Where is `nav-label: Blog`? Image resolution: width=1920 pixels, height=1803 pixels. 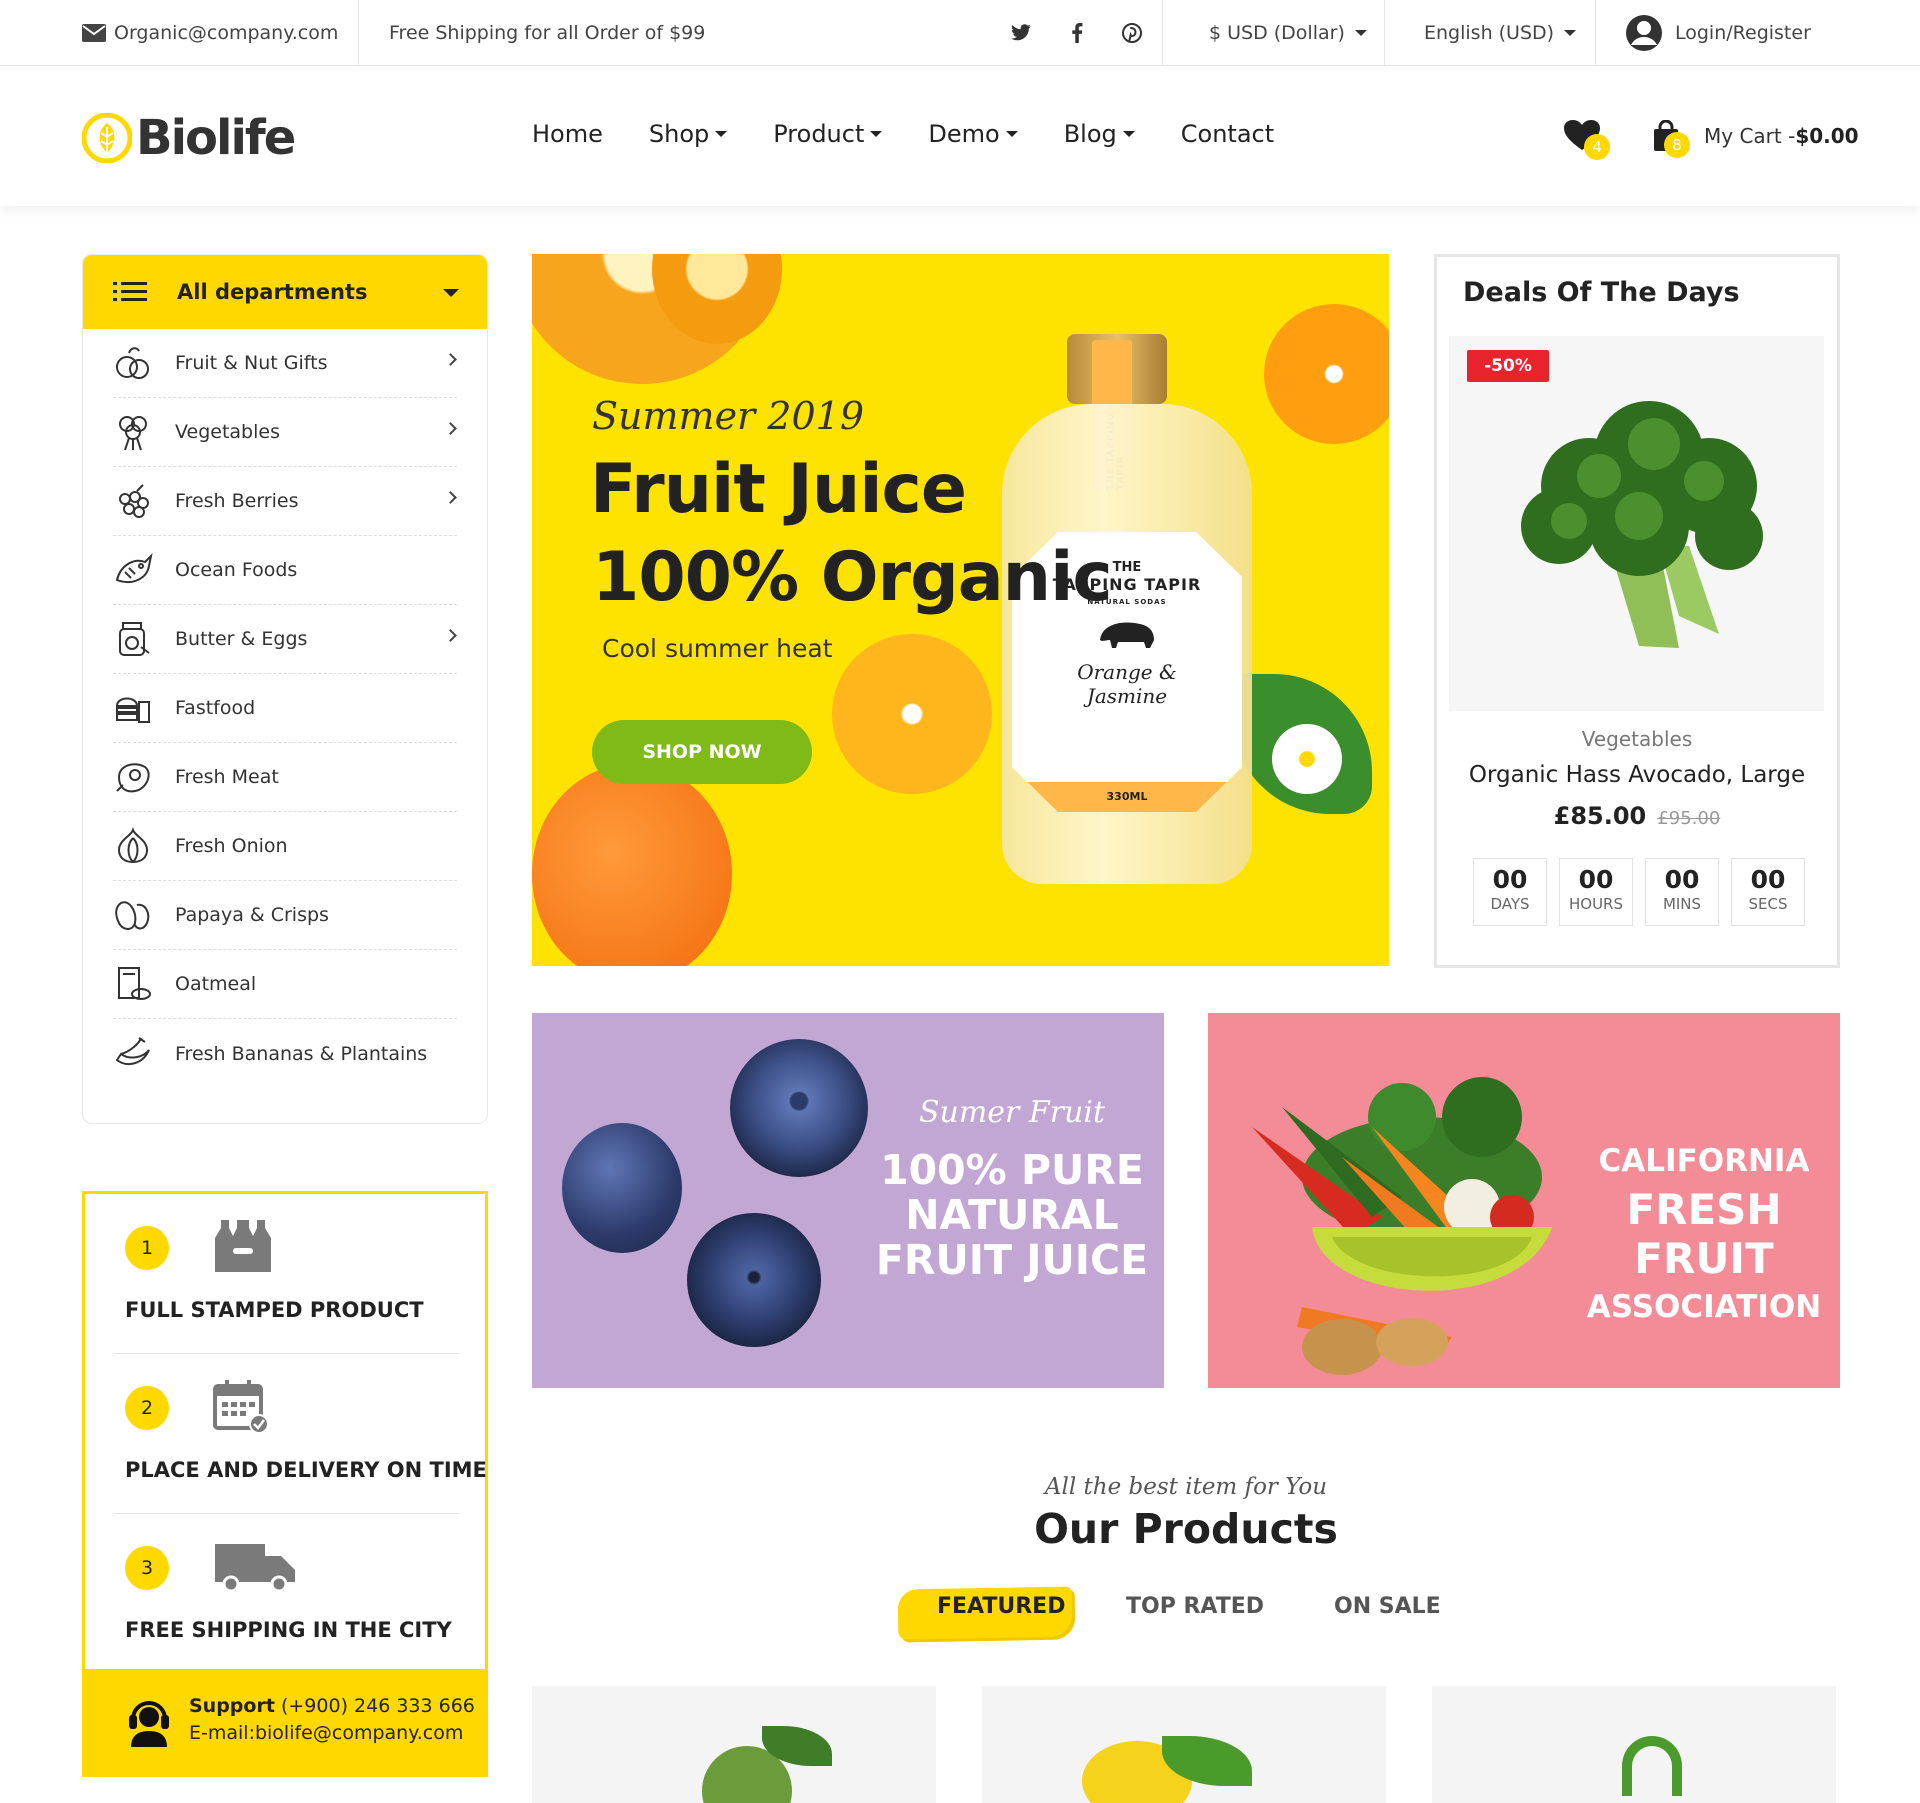
nav-label: Blog is located at coordinates (1090, 134).